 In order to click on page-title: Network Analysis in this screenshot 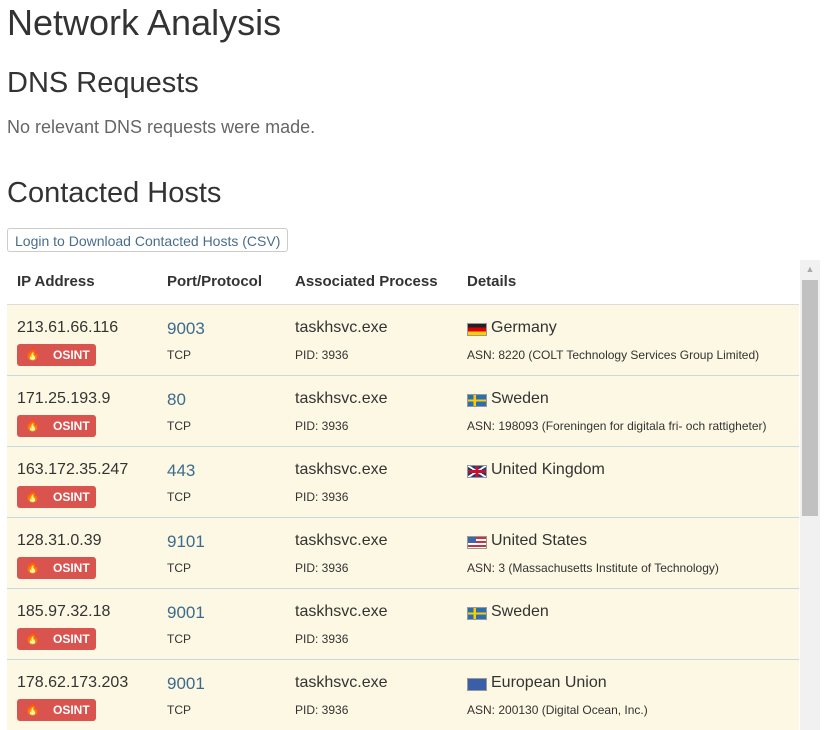, I will do `click(144, 22)`.